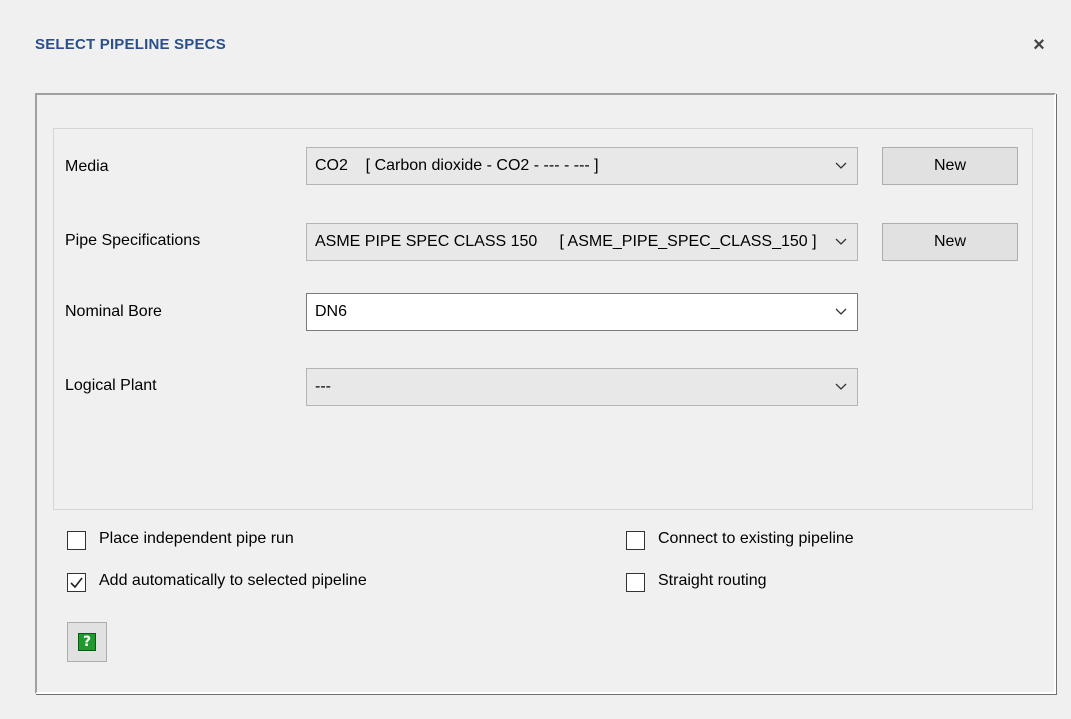  I want to click on help-icon: ?, so click(87, 642).